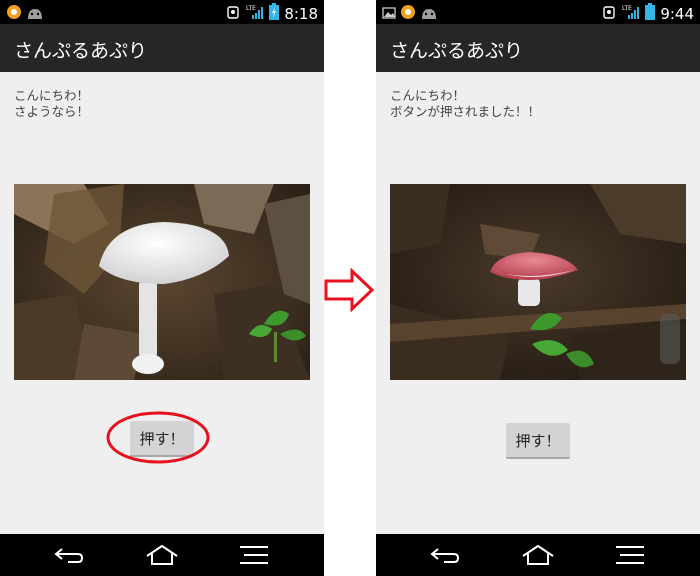 This screenshot has width=700, height=576. I want to click on status-bar: LTE 9:44, so click(538, 12).